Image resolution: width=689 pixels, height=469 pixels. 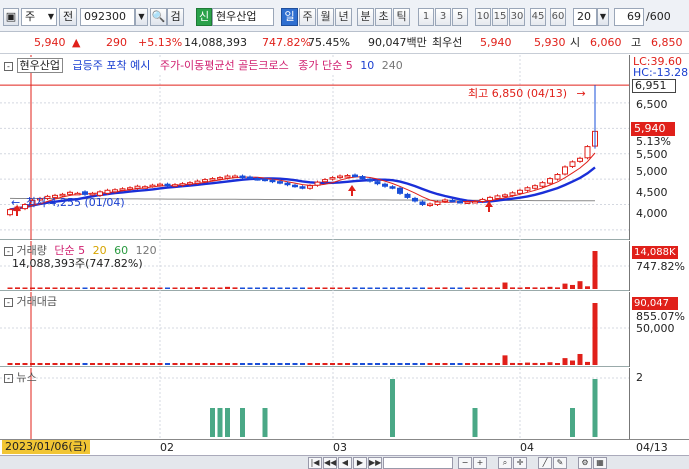 What do you see at coordinates (603, 17) in the screenshot?
I see `interval-dropdown-icon: ▼` at bounding box center [603, 17].